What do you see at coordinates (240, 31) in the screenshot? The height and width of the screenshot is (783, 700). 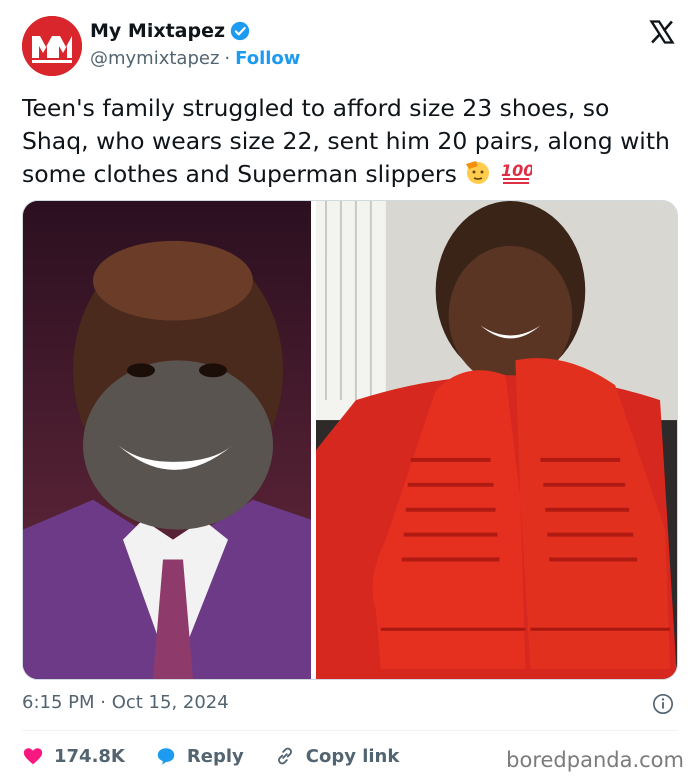 I see `verified-badge-icon` at bounding box center [240, 31].